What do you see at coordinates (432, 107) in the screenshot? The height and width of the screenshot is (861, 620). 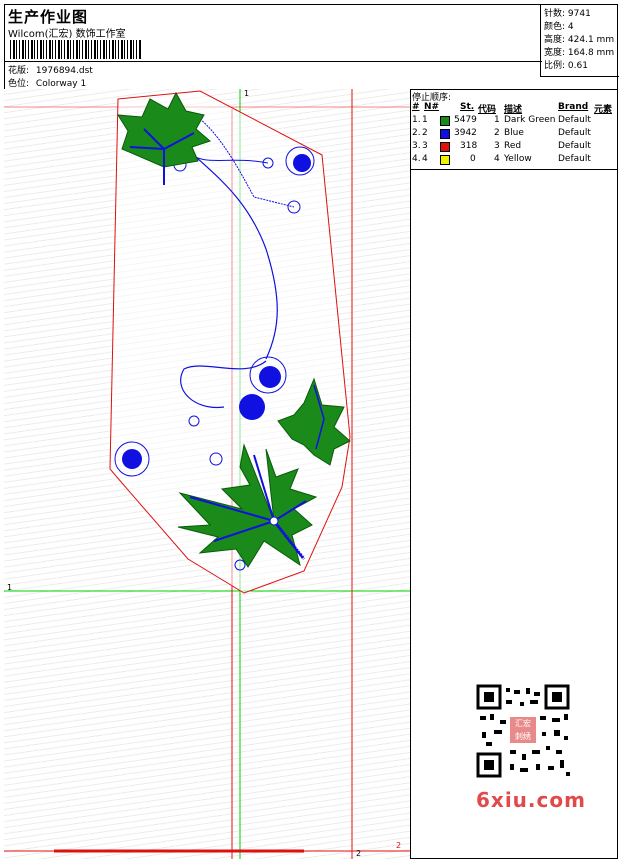 I see `col-needle: N#` at bounding box center [432, 107].